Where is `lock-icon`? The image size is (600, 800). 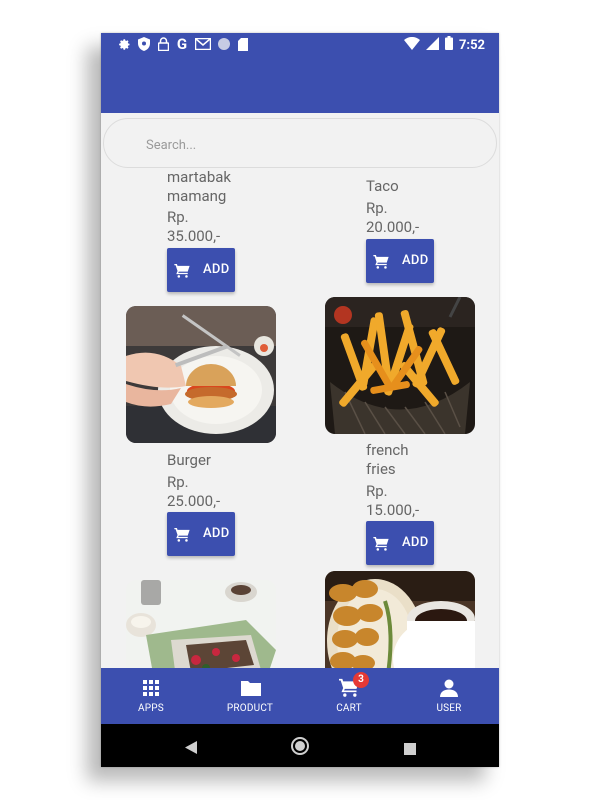
lock-icon is located at coordinates (163, 44).